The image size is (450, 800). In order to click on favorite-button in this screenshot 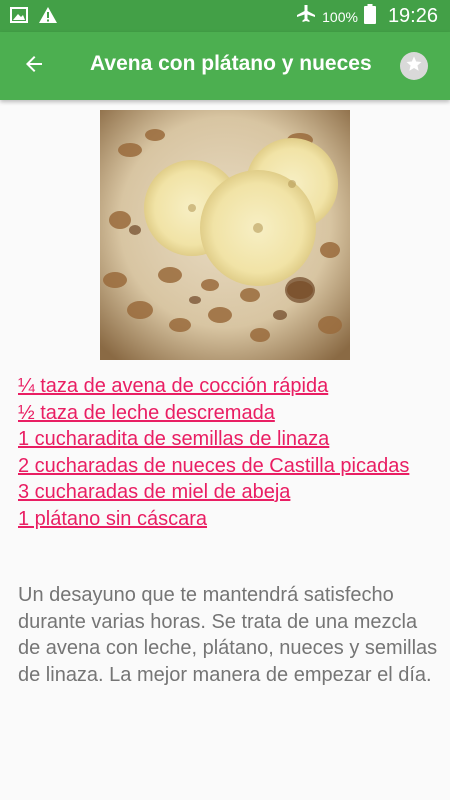, I will do `click(414, 66)`.